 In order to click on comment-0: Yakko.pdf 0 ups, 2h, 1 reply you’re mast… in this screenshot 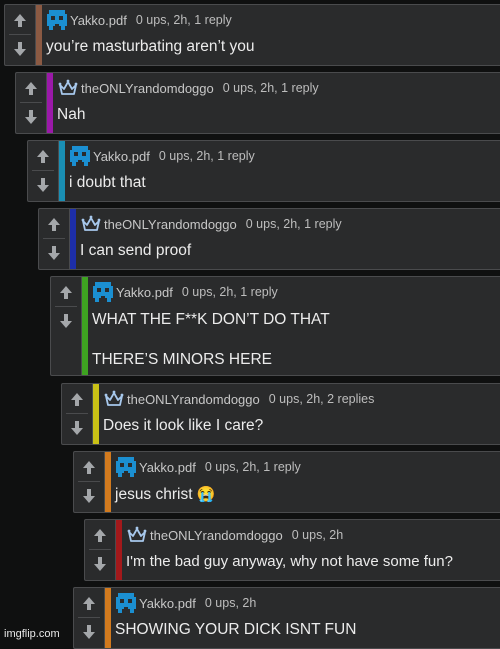, I will do `click(252, 35)`.